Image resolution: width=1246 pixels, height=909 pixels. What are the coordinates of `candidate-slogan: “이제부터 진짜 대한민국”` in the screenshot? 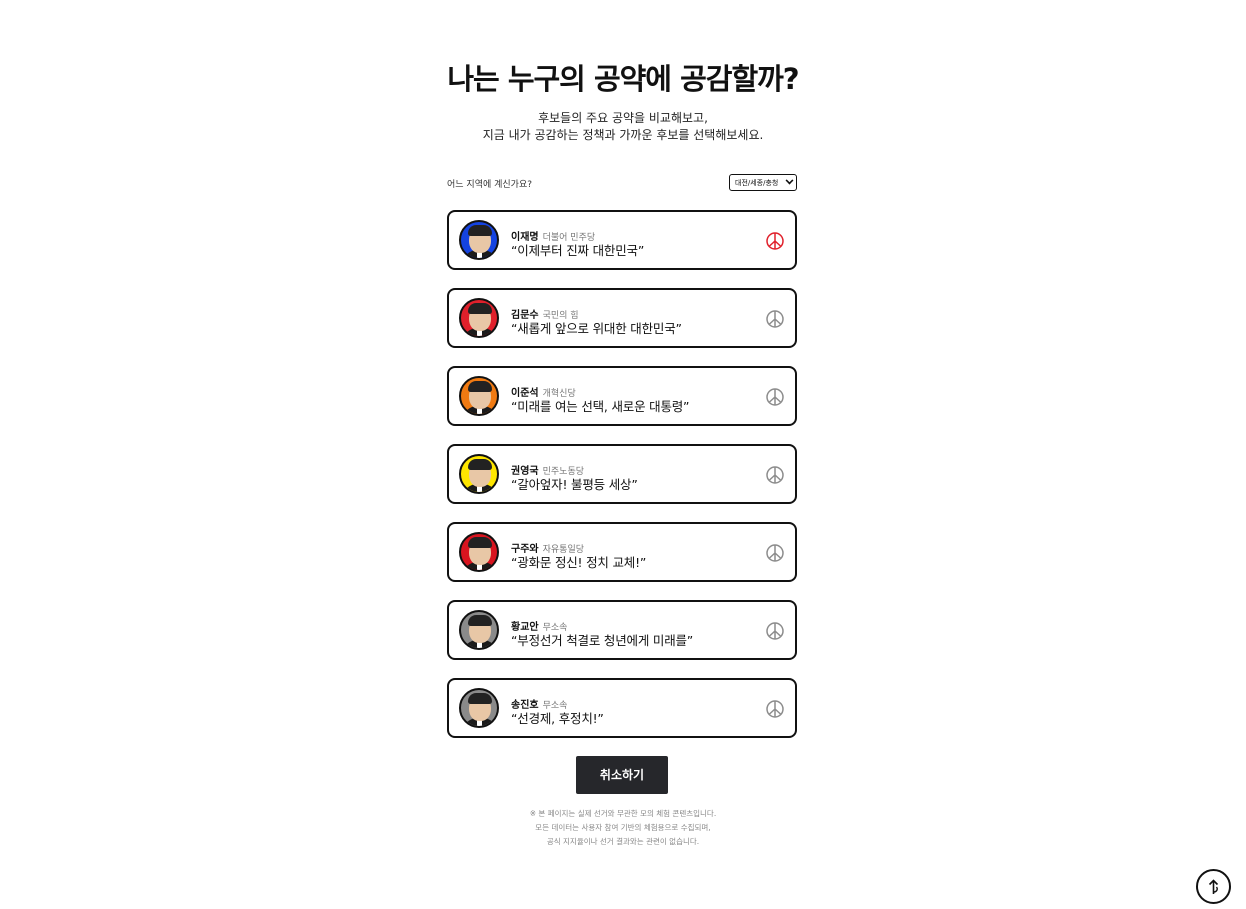 It's located at (578, 250).